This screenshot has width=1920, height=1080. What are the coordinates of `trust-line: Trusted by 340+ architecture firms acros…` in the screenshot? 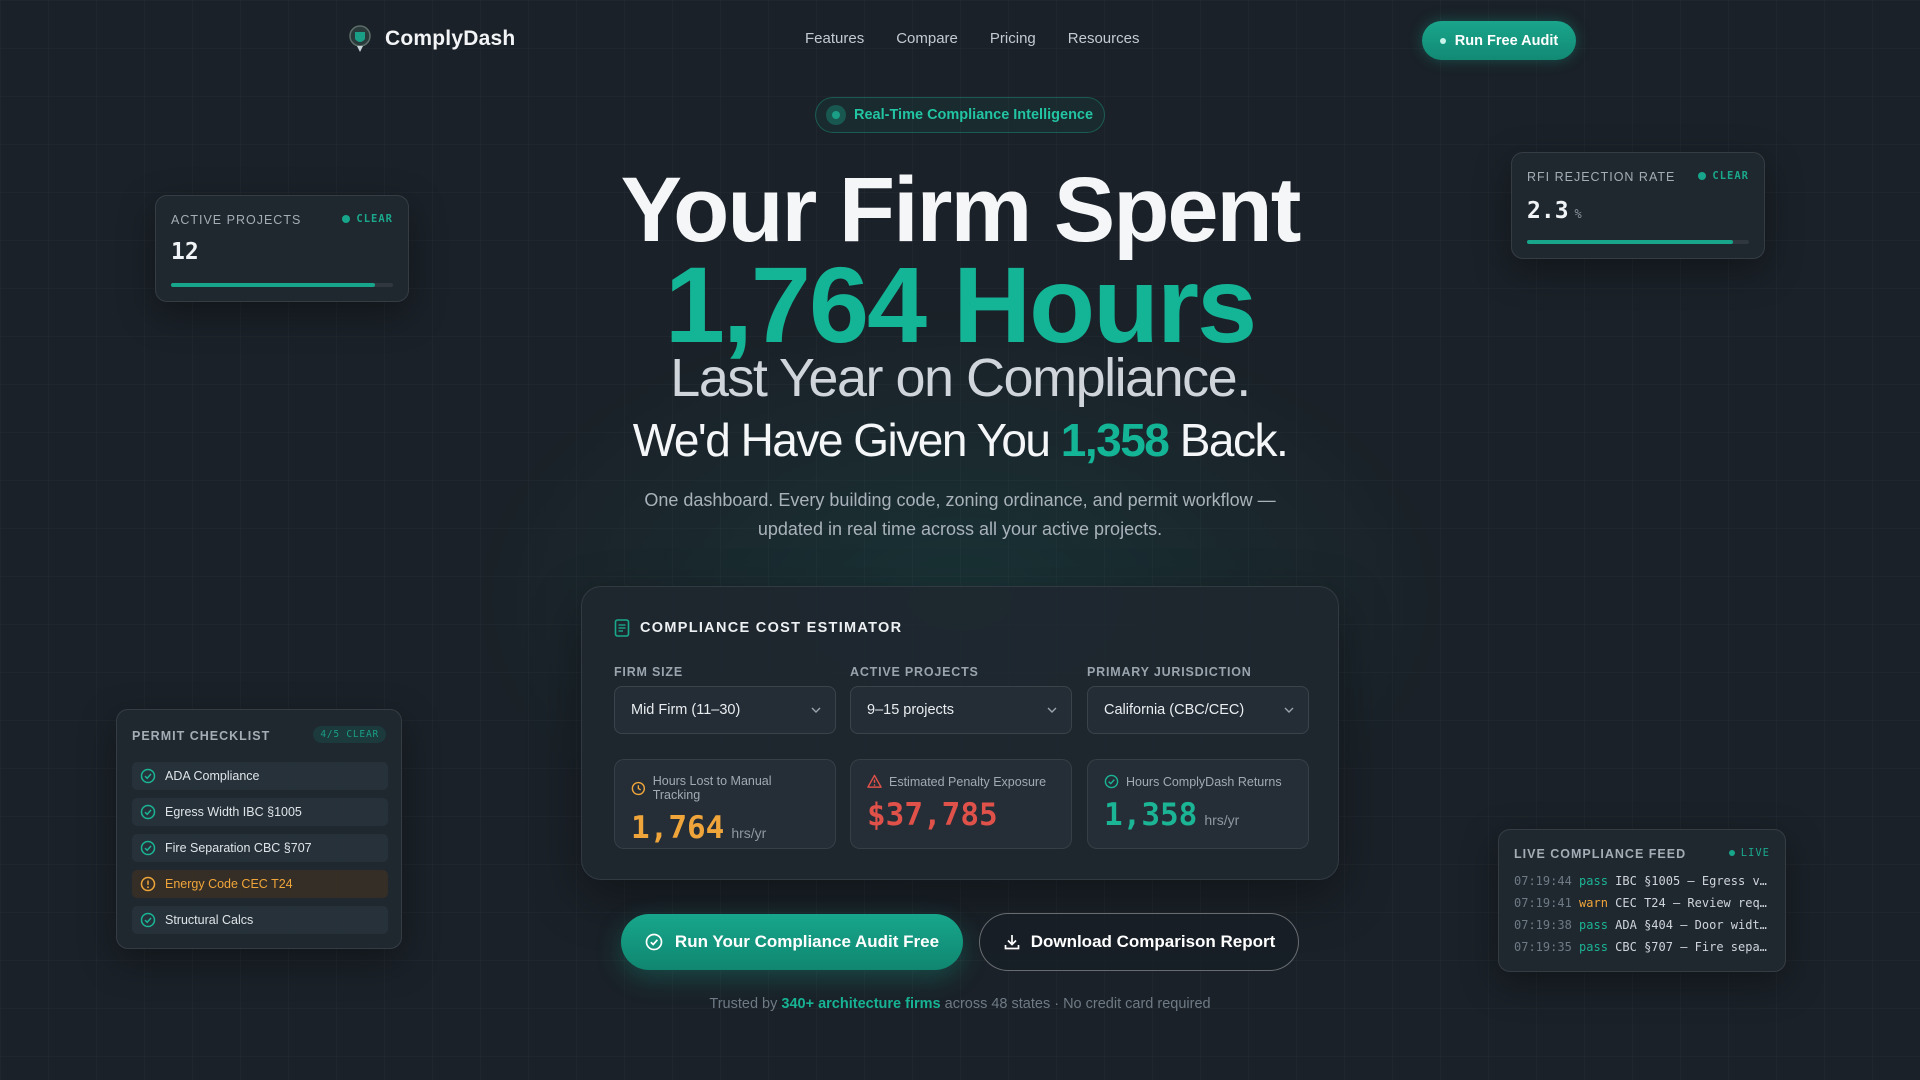 It's located at (960, 1004).